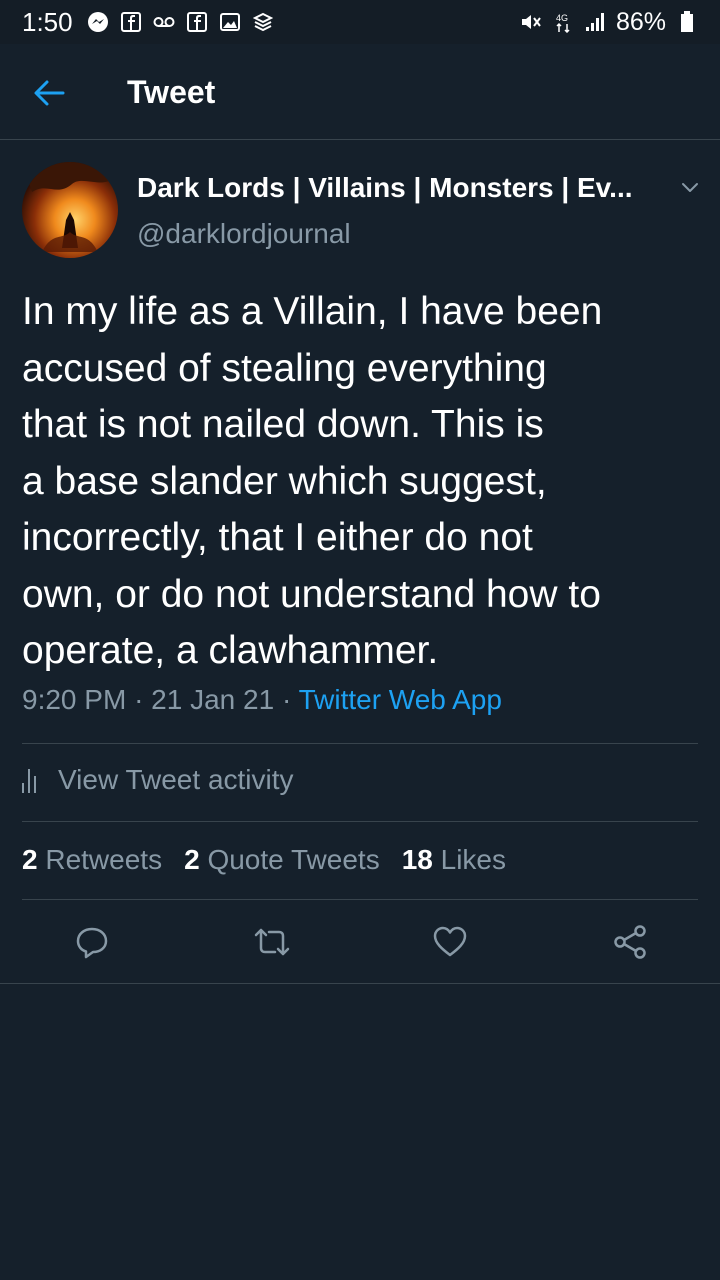 The image size is (720, 1280). I want to click on tweet-meta: 9:20 PM · 21 Jan 21 · Twitter Web App, so click(262, 700).